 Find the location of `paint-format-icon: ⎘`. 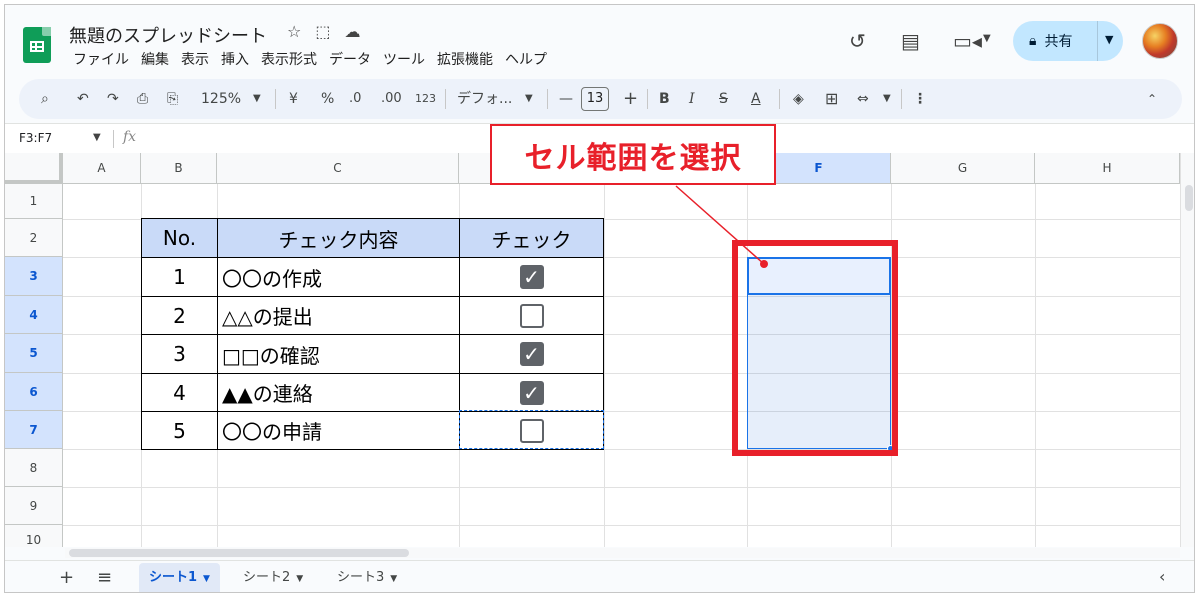

paint-format-icon: ⎘ is located at coordinates (172, 99).